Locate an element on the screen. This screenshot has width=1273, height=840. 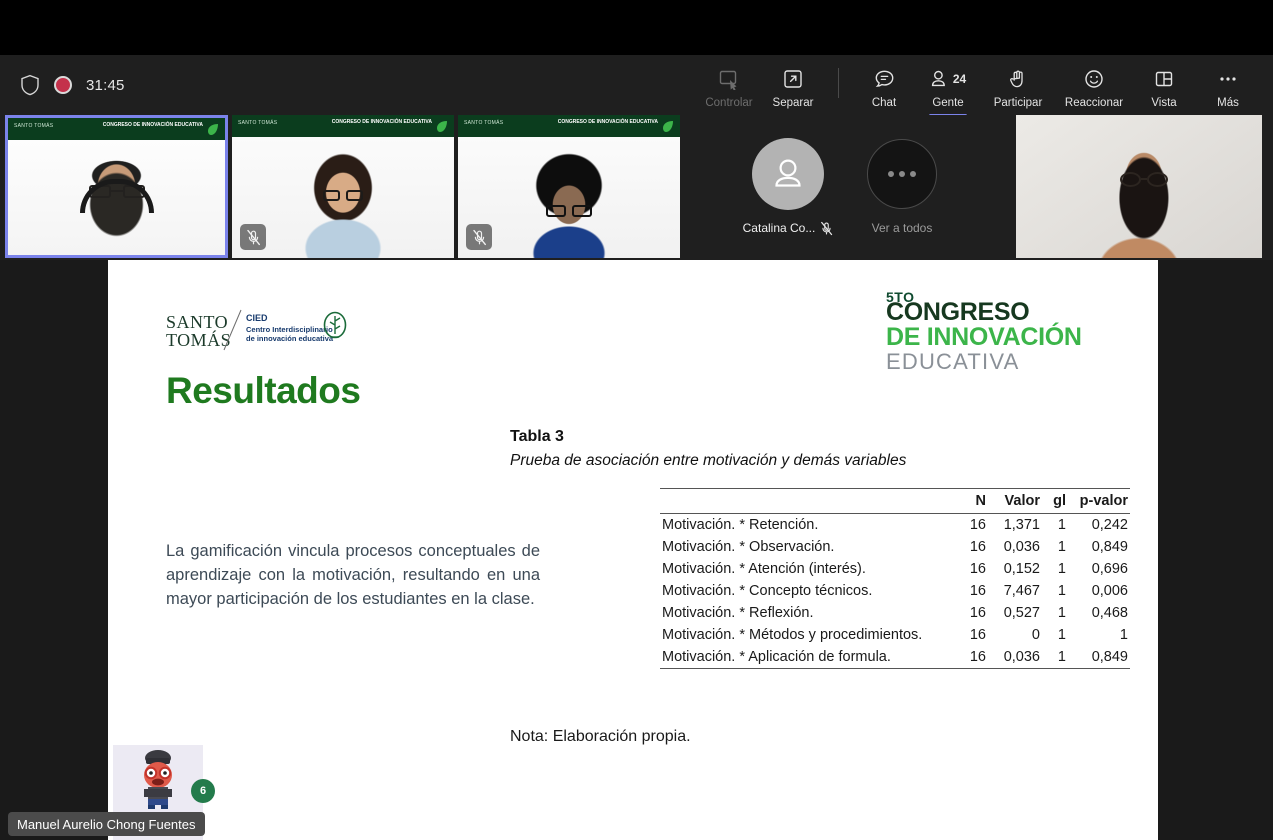
toolbar-button-mas: Más is located at coordinates (1228, 85).